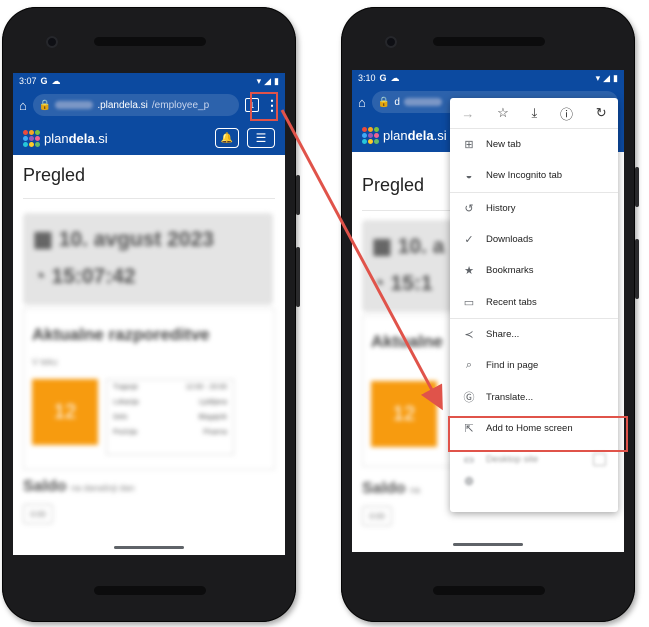 The image size is (649, 627). What do you see at coordinates (45, 105) in the screenshot?
I see `lock-icon: 🔒` at bounding box center [45, 105].